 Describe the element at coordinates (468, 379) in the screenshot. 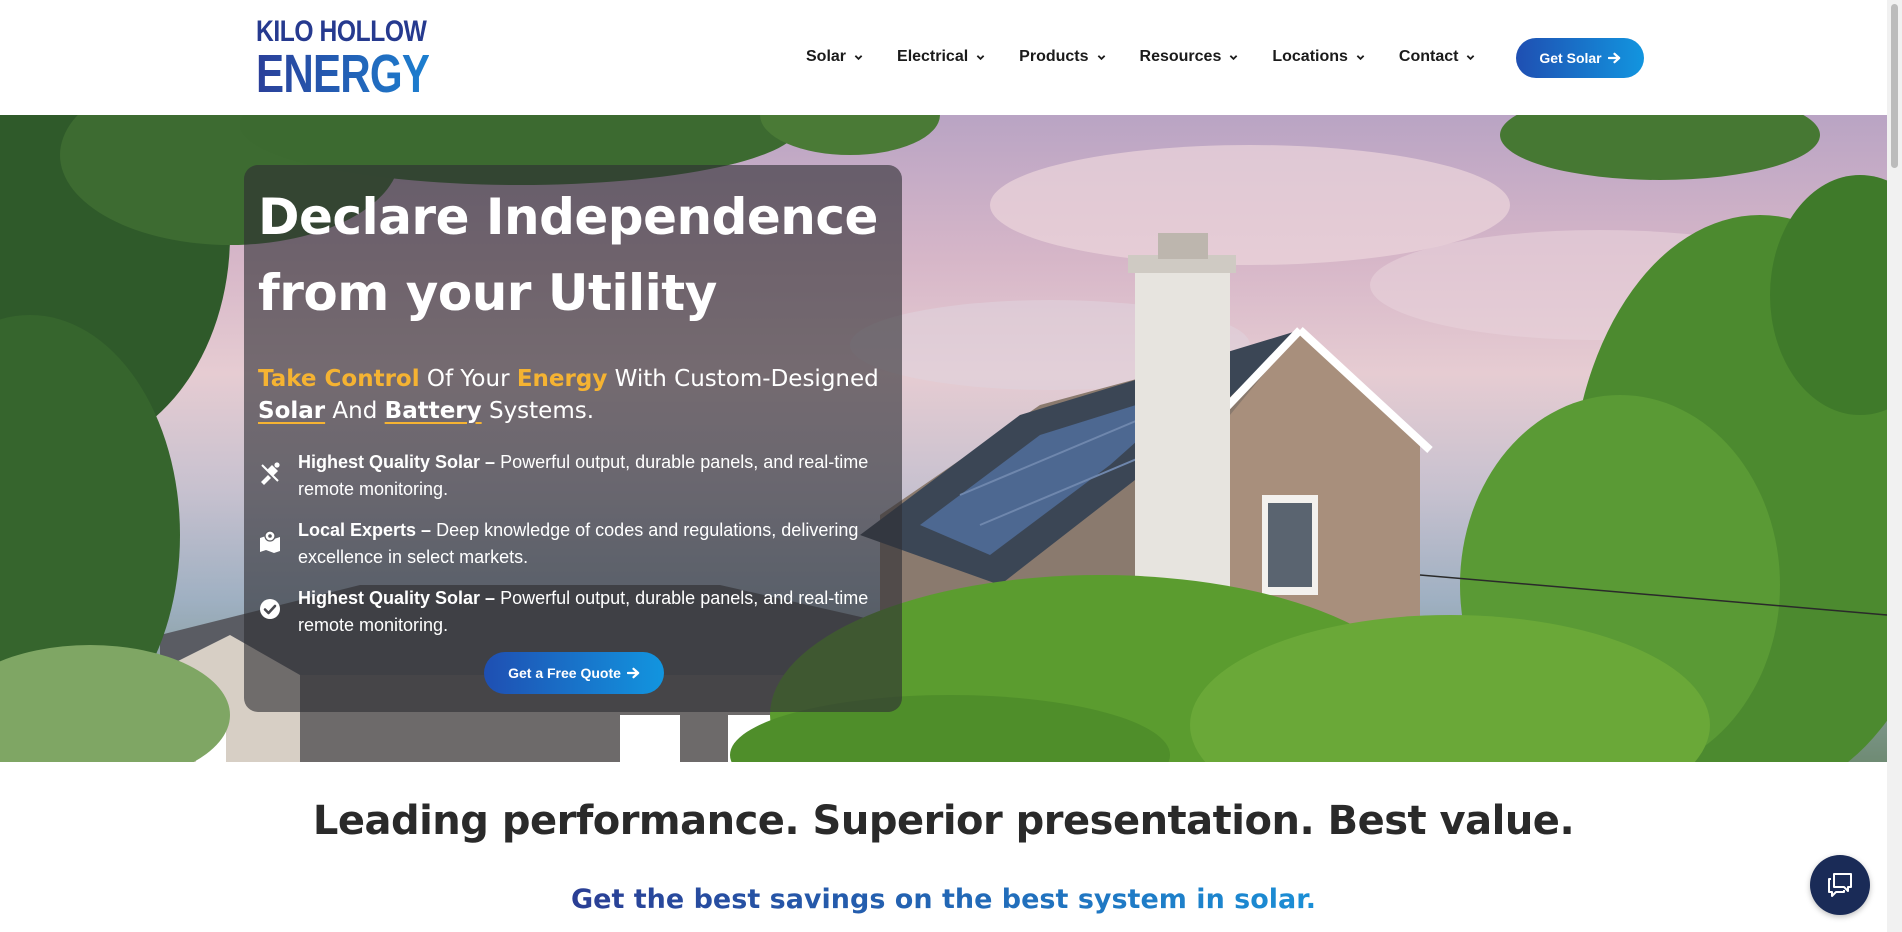

I see `subtitle-text: Of Your` at that location.